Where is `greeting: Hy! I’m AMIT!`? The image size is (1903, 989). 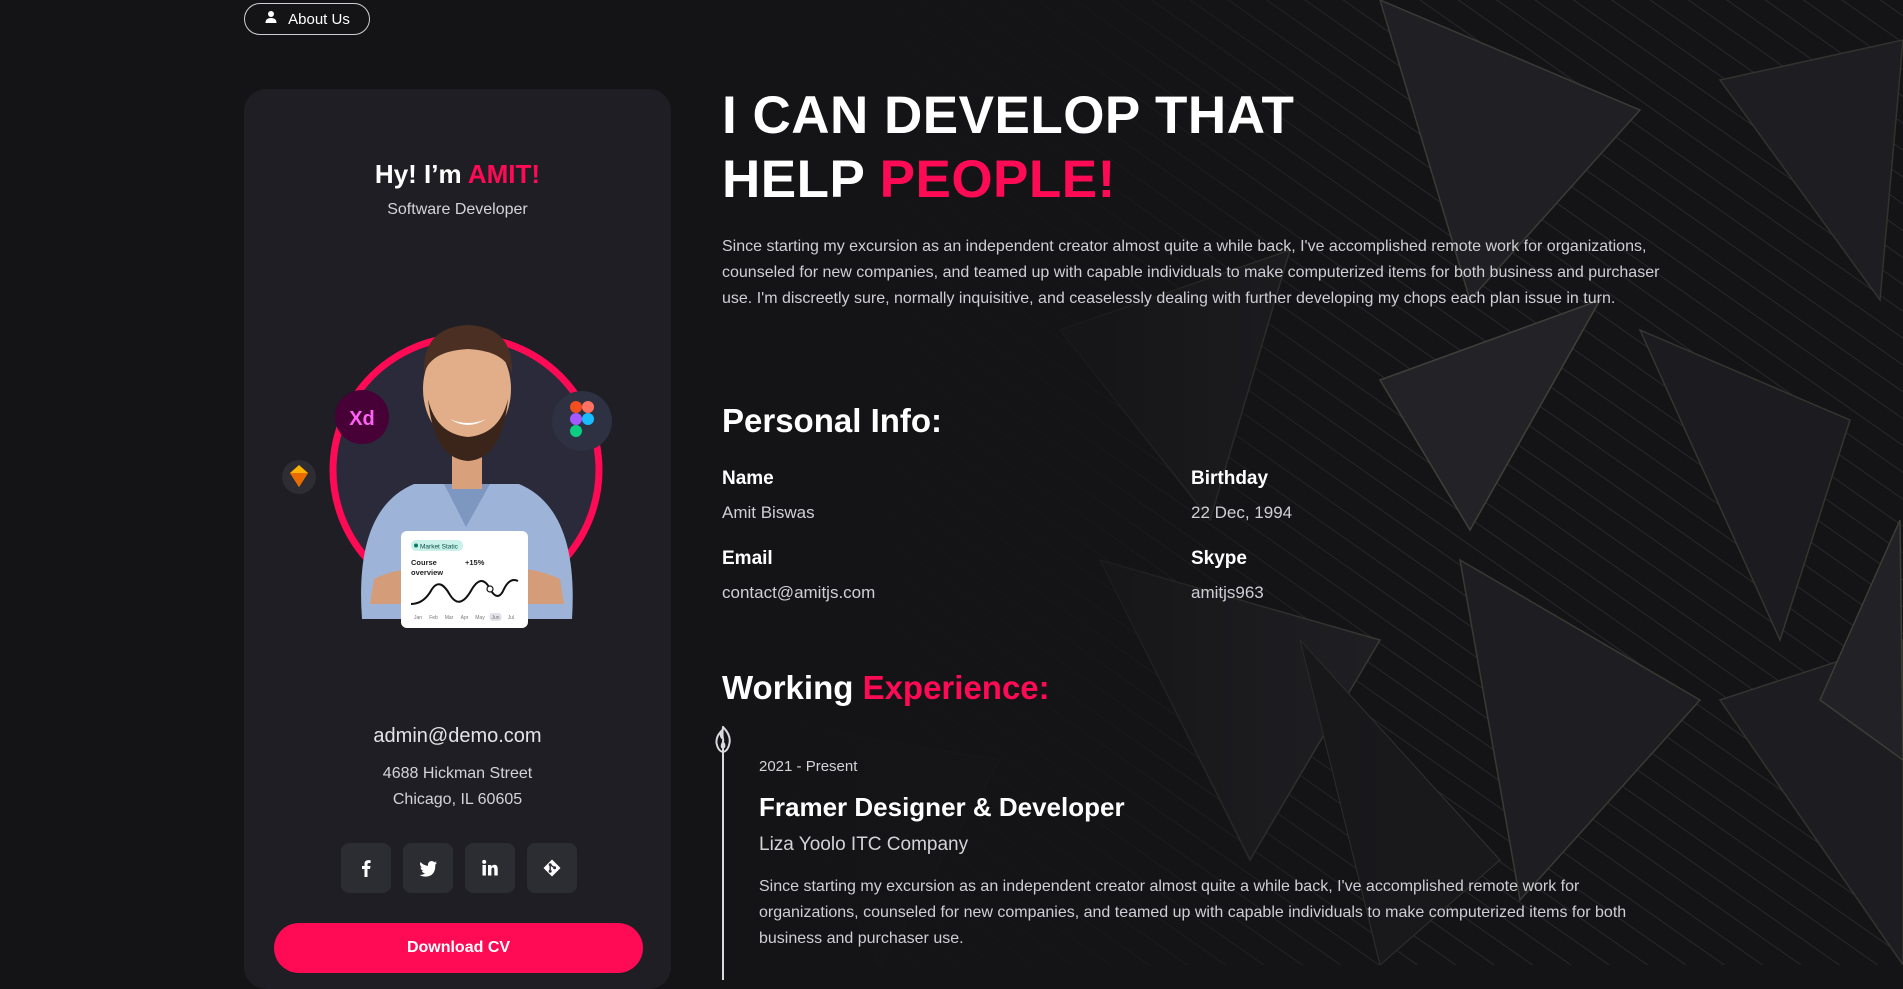
greeting: Hy! I’m AMIT! is located at coordinates (457, 174).